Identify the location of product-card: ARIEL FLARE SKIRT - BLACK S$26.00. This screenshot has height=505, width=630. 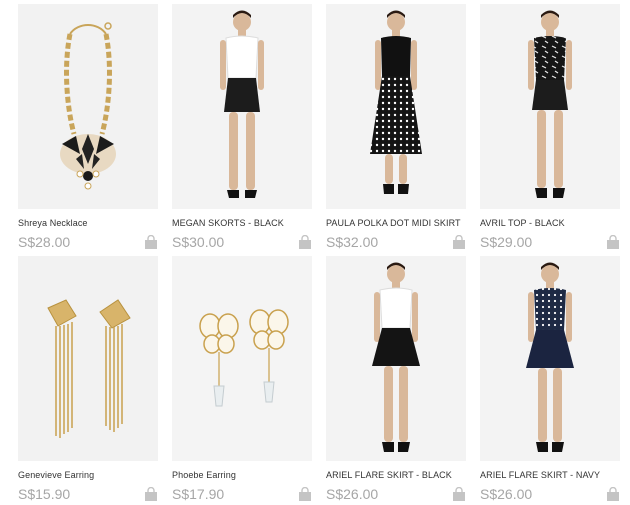
(396, 379).